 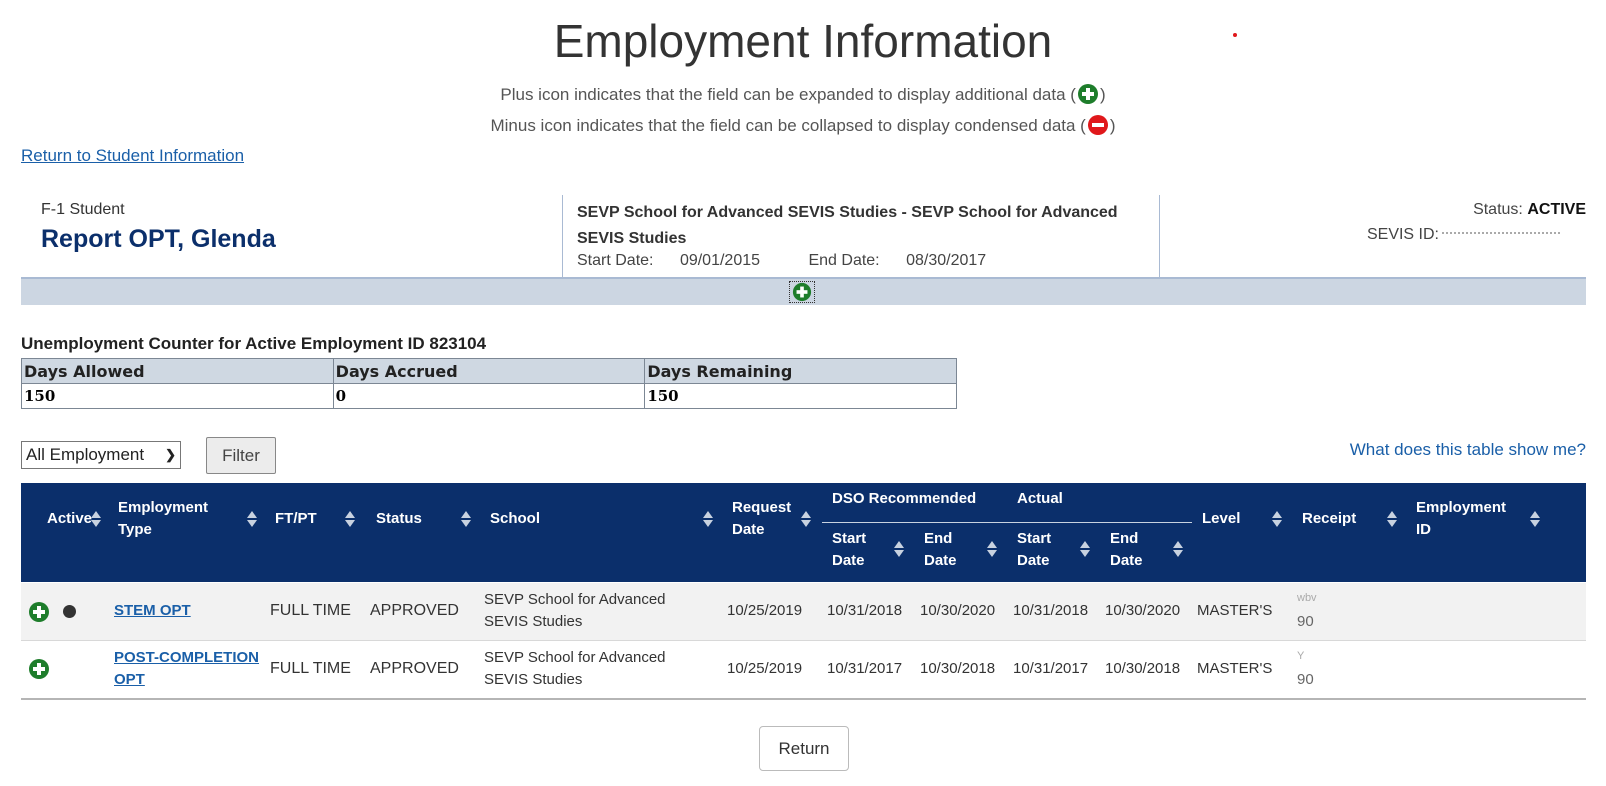 What do you see at coordinates (241, 455) in the screenshot?
I see `filter-button: Filter` at bounding box center [241, 455].